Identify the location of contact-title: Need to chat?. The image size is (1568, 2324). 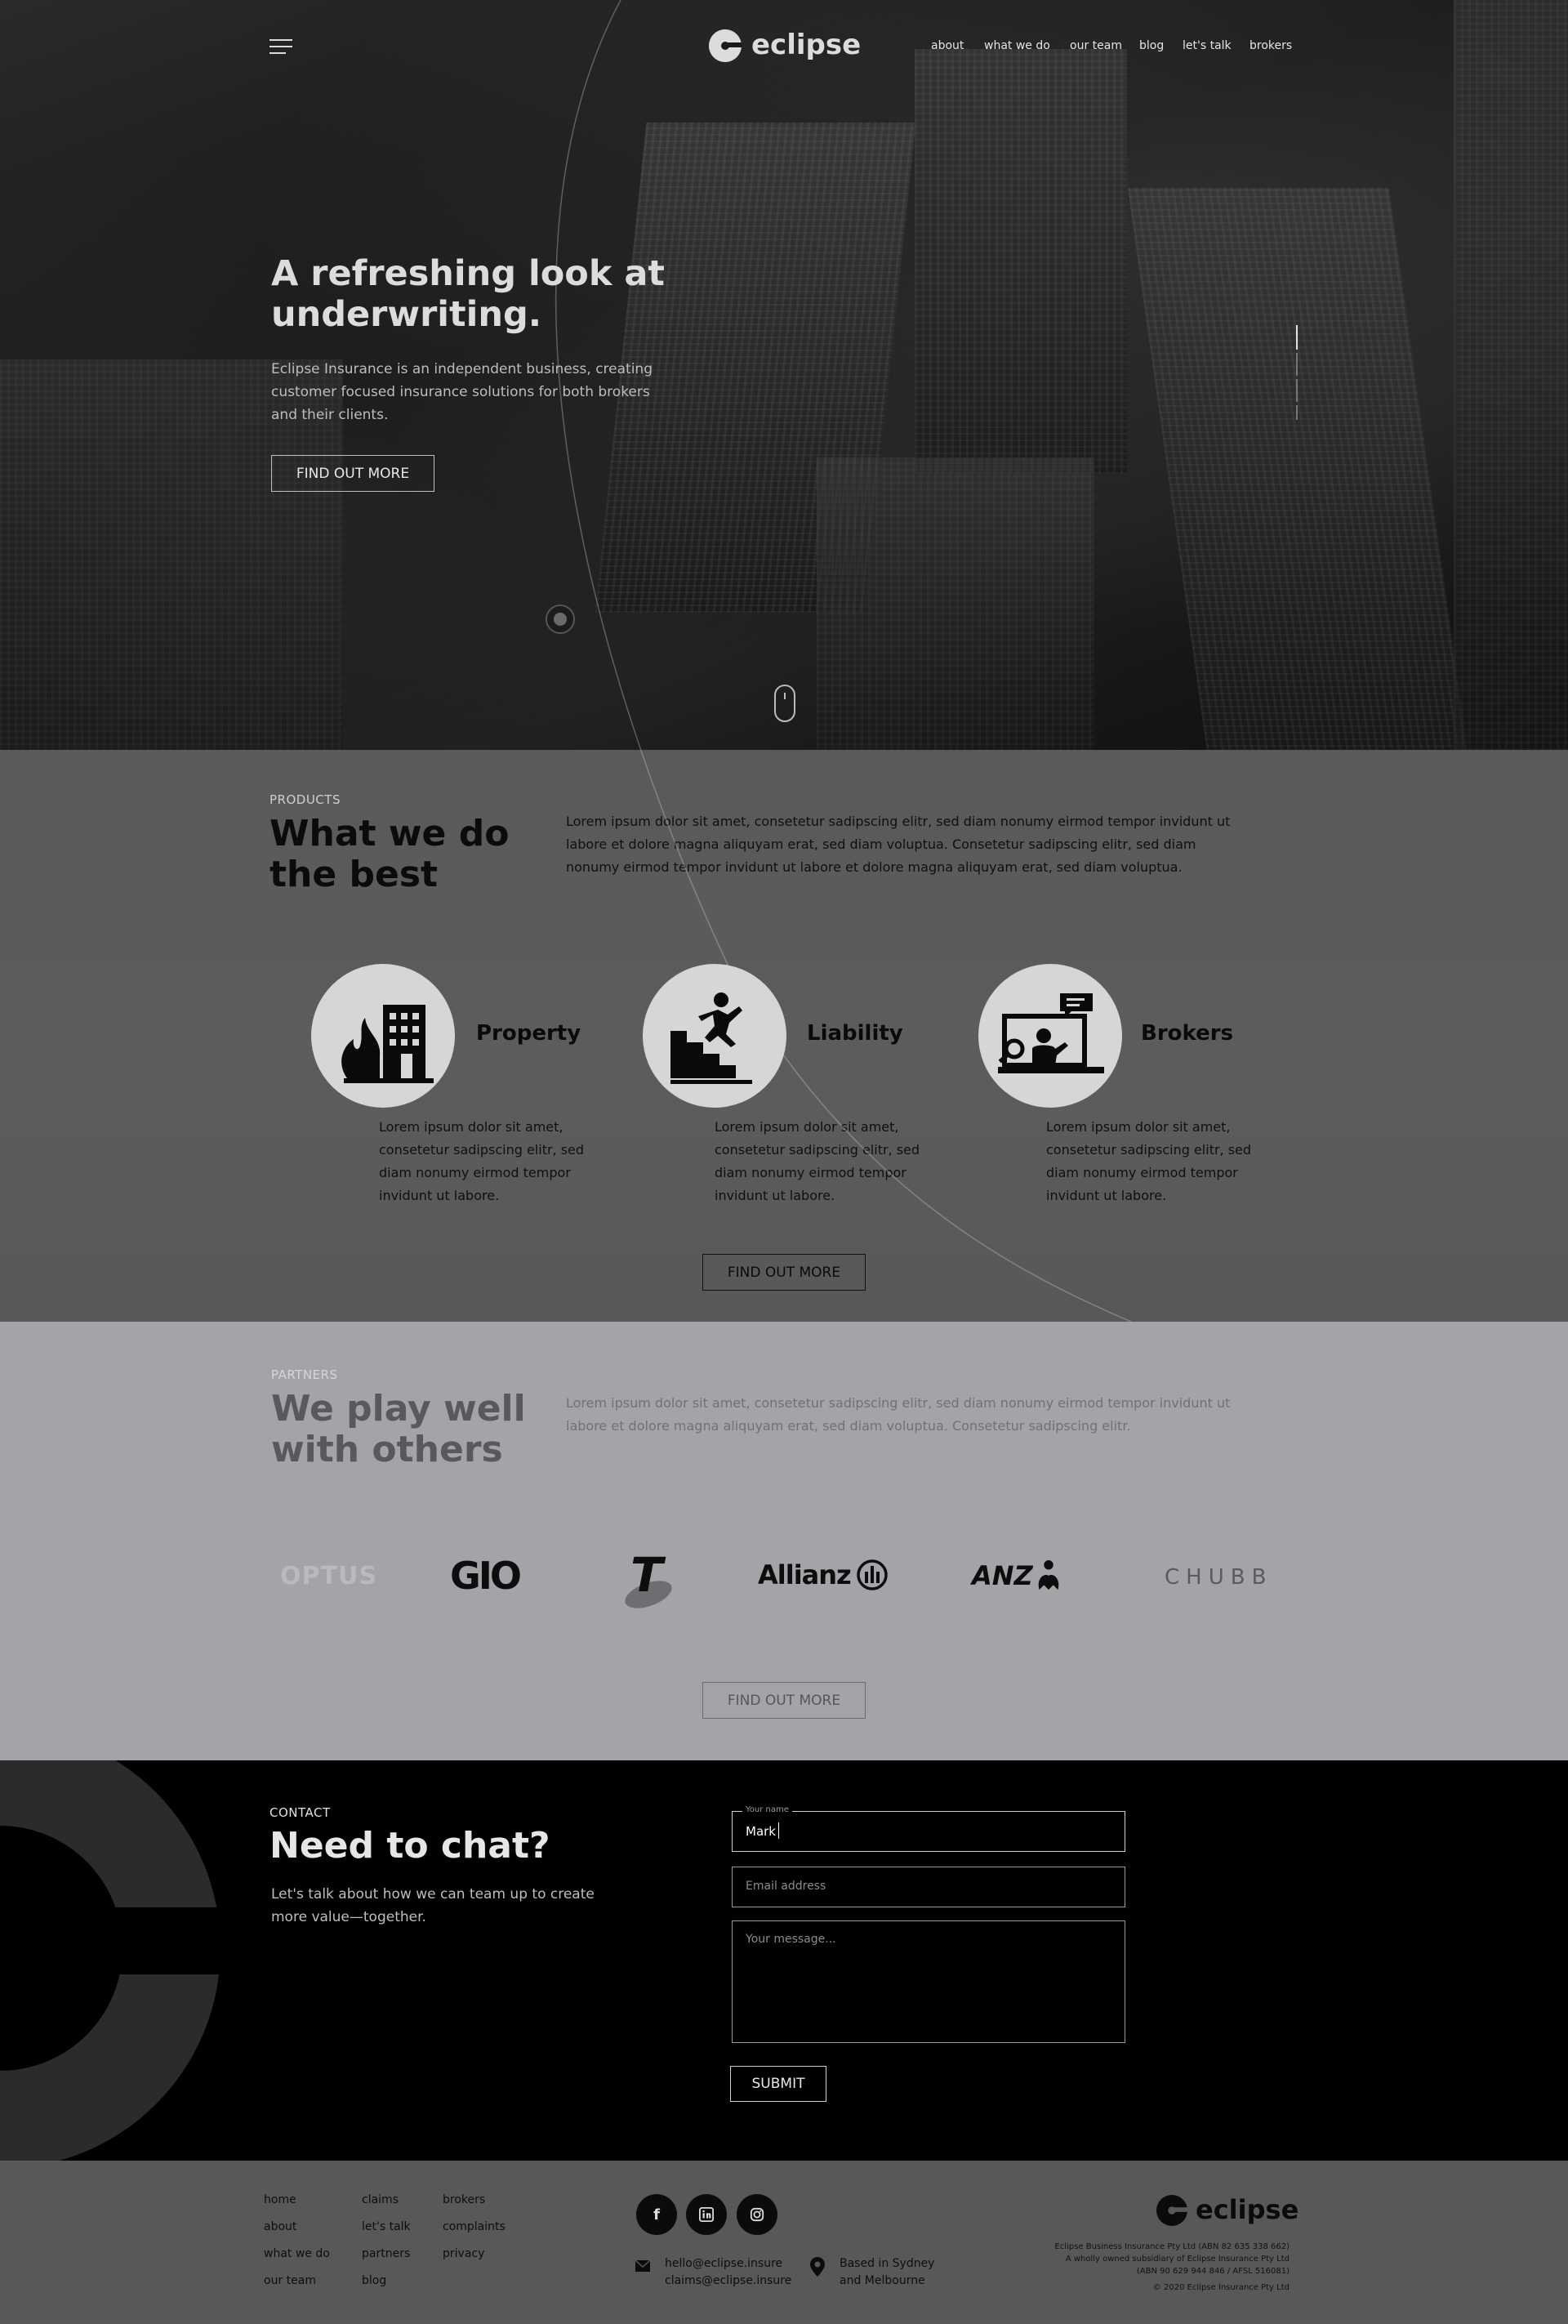
(410, 1846).